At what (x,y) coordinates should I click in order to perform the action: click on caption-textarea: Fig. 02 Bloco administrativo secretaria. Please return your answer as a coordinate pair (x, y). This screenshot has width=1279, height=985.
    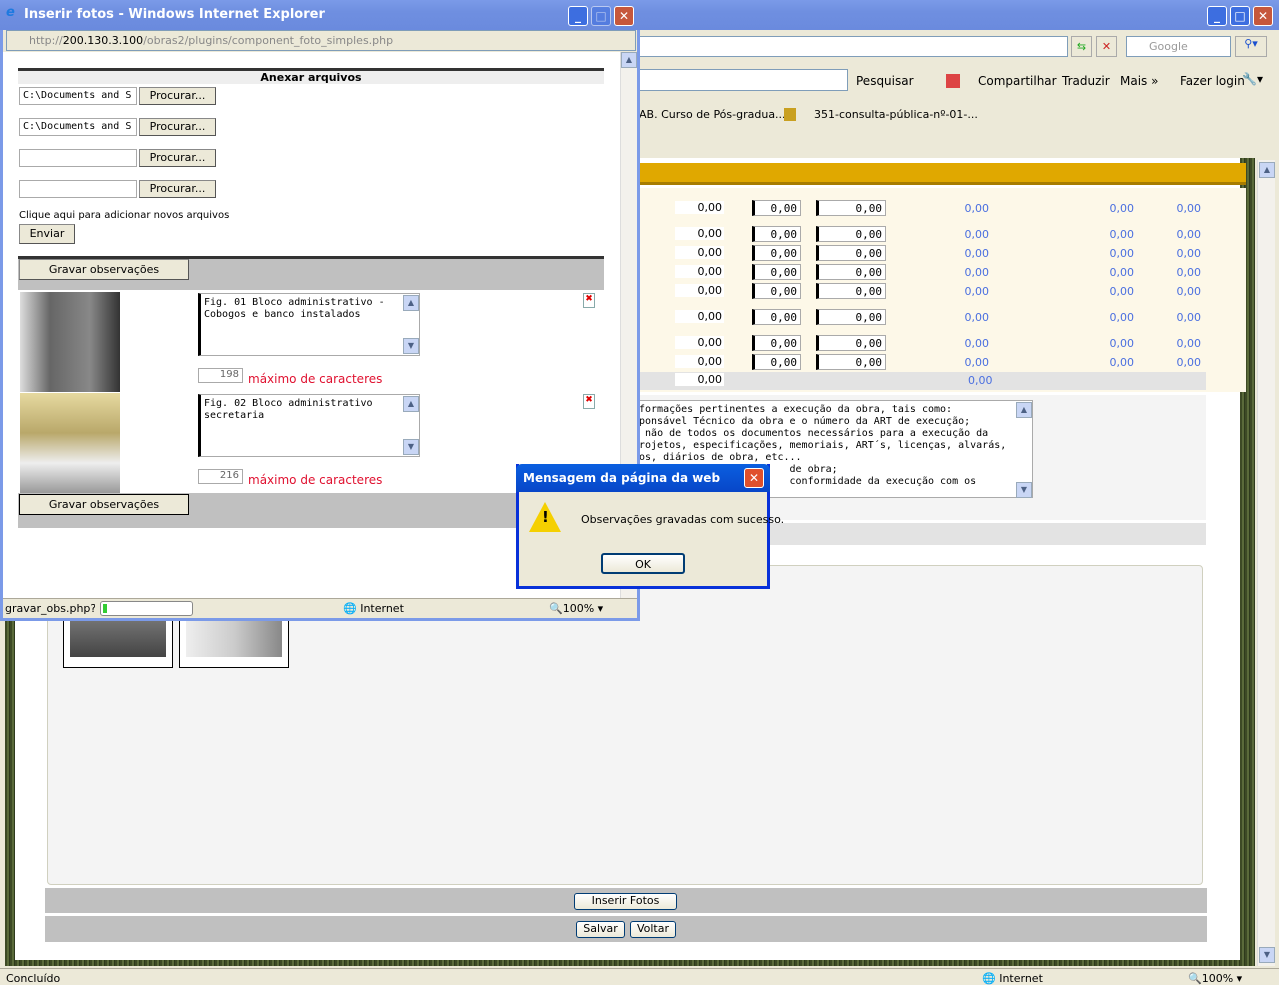
    Looking at the image, I should click on (309, 425).